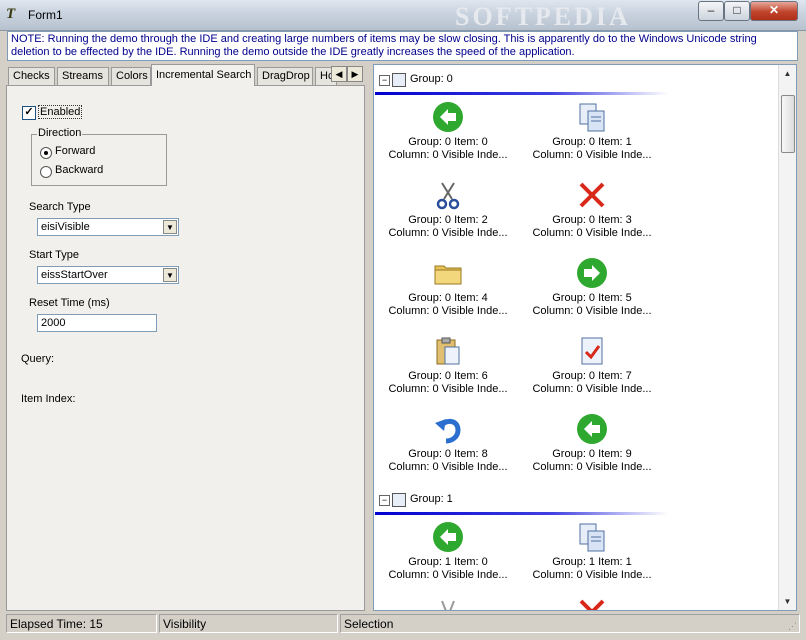 This screenshot has width=806, height=640. I want to click on status-elapsed: Elapsed Time: 15, so click(81, 623).